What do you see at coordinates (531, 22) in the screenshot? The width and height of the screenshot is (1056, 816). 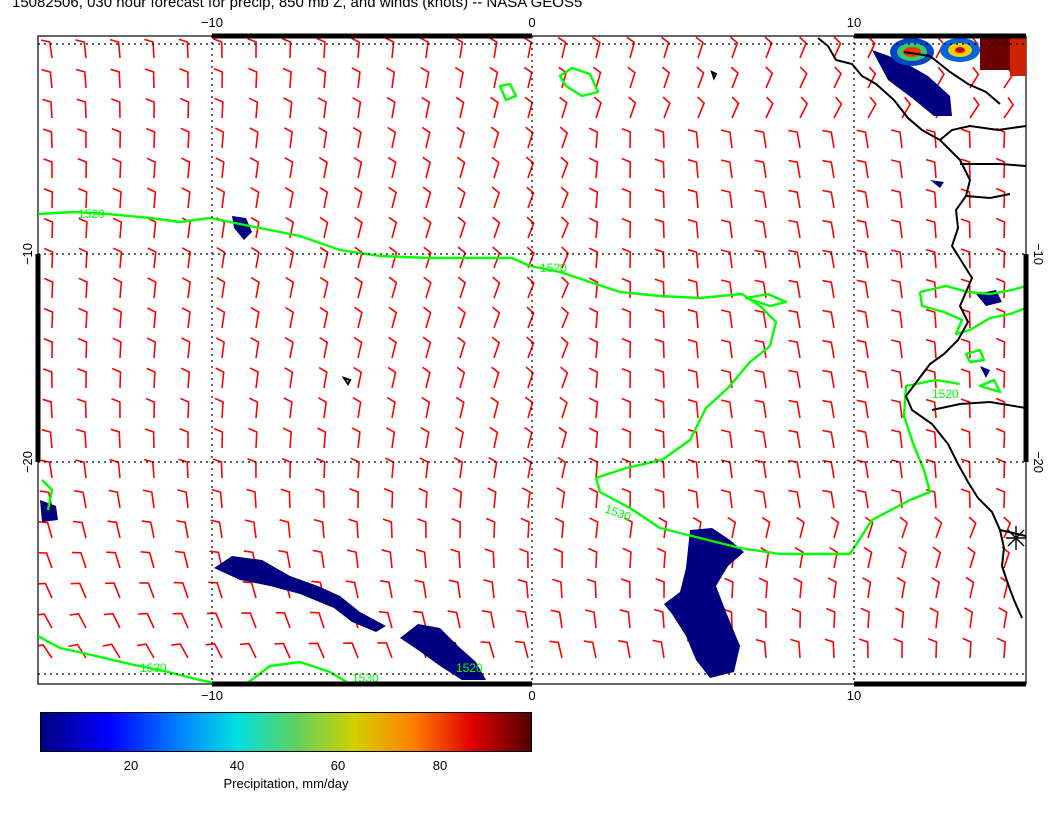 I see `x-tick-top-0: 0` at bounding box center [531, 22].